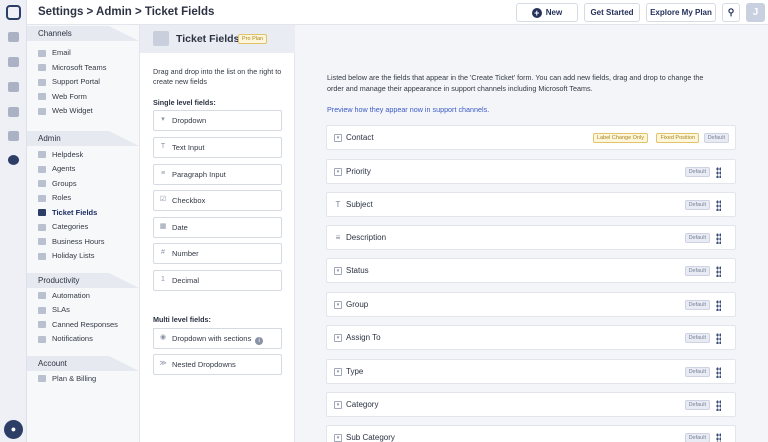  Describe the element at coordinates (13, 37) in the screenshot. I see `home-icon` at that location.